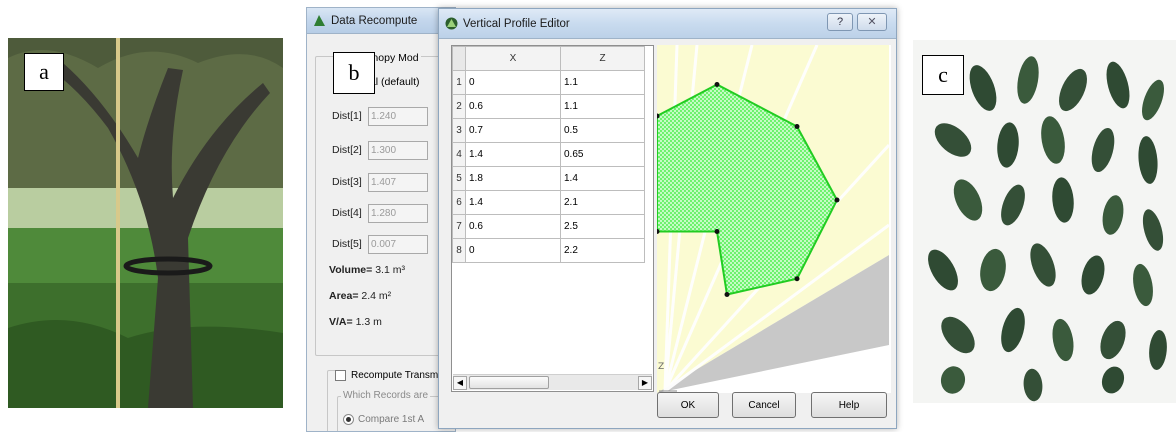 This screenshot has width=1176, height=432. I want to click on row-header: 7, so click(459, 226).